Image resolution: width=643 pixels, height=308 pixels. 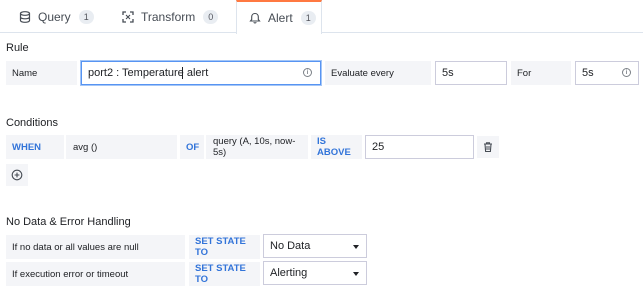 What do you see at coordinates (25, 16) in the screenshot?
I see `database-icon` at bounding box center [25, 16].